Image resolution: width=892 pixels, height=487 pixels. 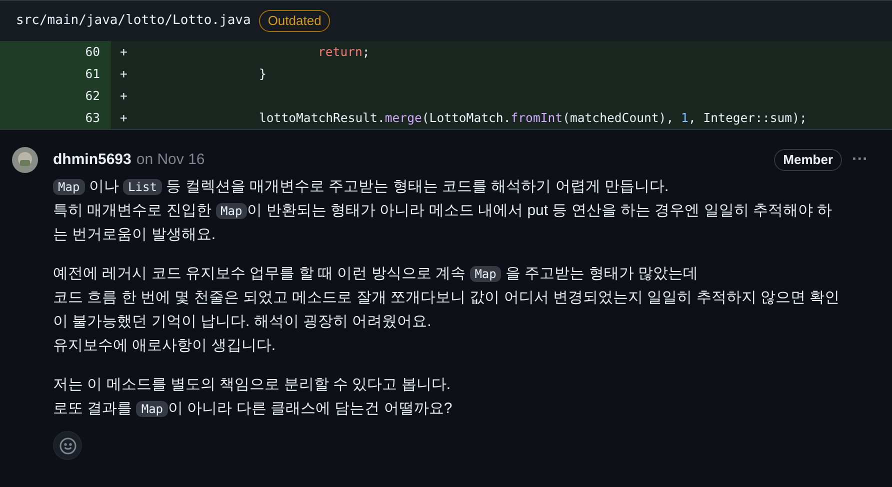 What do you see at coordinates (446, 298) in the screenshot?
I see `comment-line: 코드 흐름 한 번에 몇 천줄은 되었고 메소드로 잘개 쪼개다보니 값이 어디서 변경되었는지 일일히 추적하지 않으면 확인` at bounding box center [446, 298].